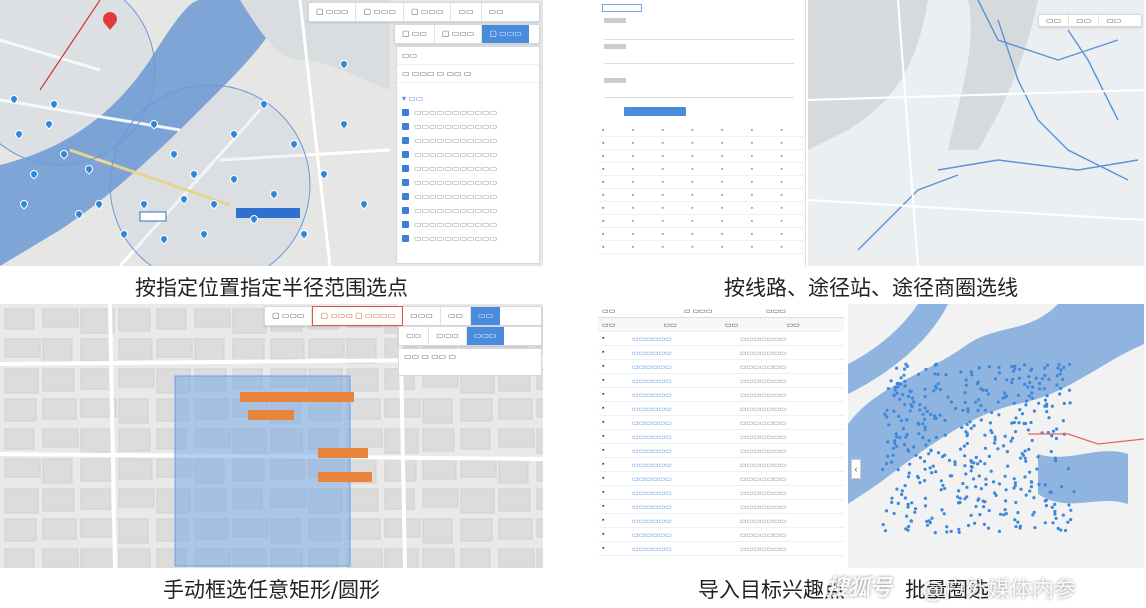 This screenshot has width=1146, height=608. Describe the element at coordinates (856, 469) in the screenshot. I see `collapse-handle: ‹` at that location.